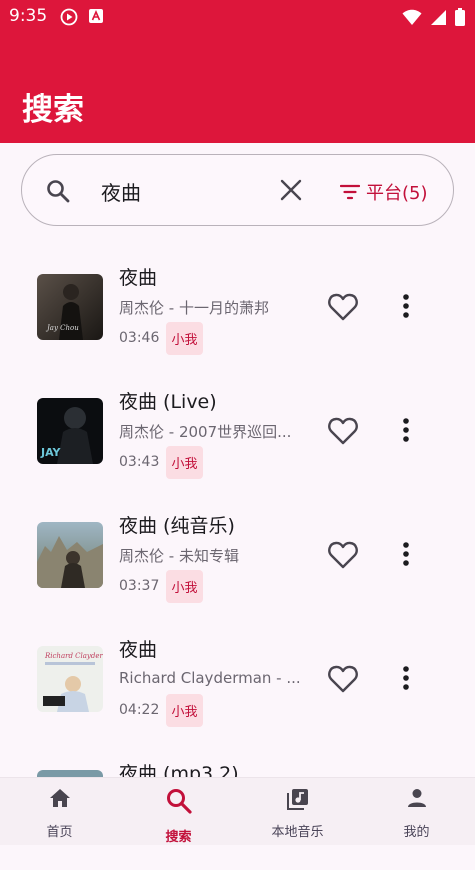 The height and width of the screenshot is (870, 475). What do you see at coordinates (416, 798) in the screenshot?
I see `person-icon` at bounding box center [416, 798].